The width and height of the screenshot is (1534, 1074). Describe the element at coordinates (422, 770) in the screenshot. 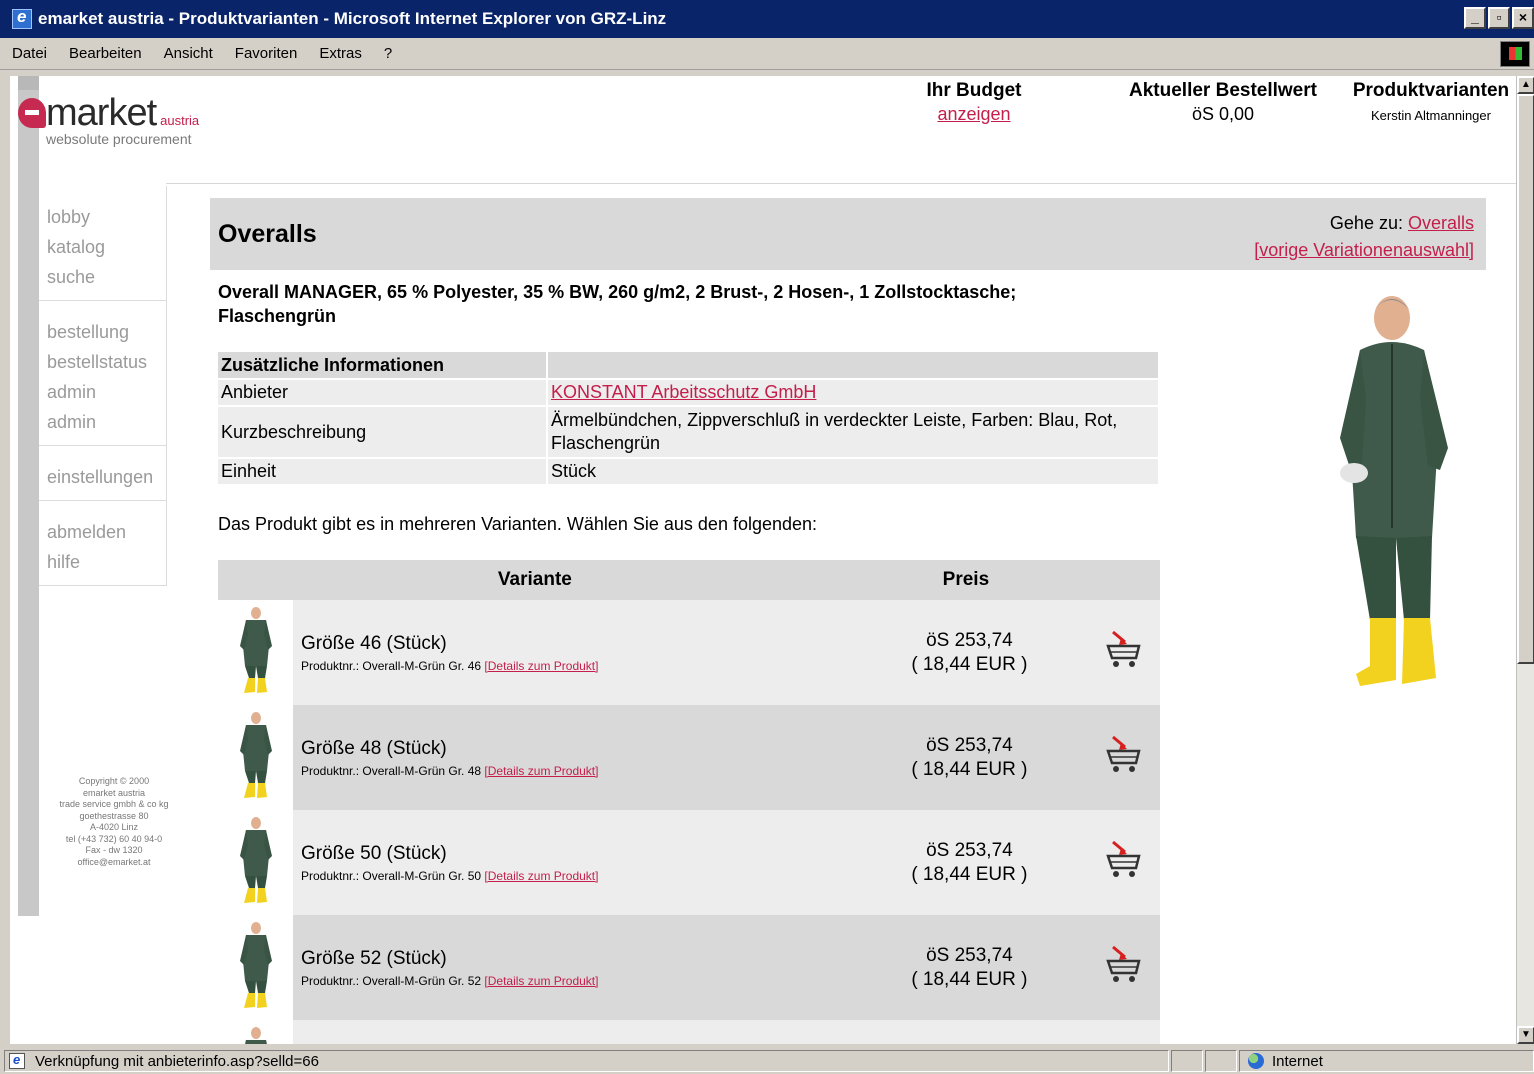

I see `prodnr-value: Overall-M-Grün Gr. 48` at that location.